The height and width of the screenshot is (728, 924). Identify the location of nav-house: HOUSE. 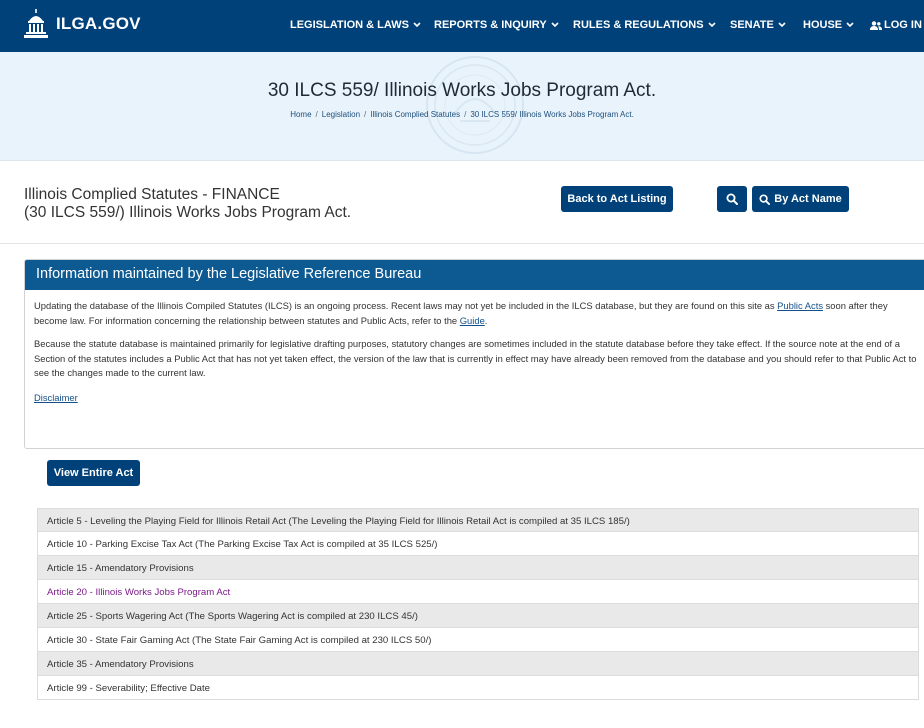
(828, 25).